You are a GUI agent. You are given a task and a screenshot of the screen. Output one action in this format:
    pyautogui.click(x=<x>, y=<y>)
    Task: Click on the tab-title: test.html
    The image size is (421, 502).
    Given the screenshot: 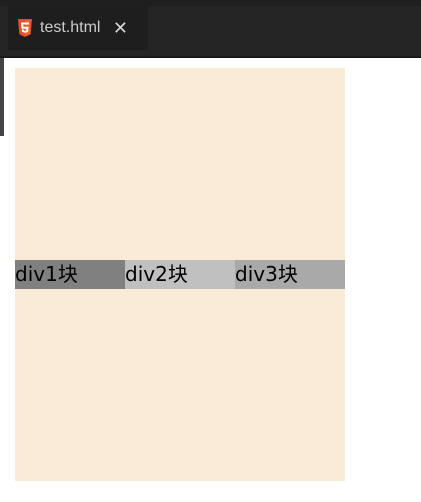 What is the action you would take?
    pyautogui.click(x=70, y=27)
    